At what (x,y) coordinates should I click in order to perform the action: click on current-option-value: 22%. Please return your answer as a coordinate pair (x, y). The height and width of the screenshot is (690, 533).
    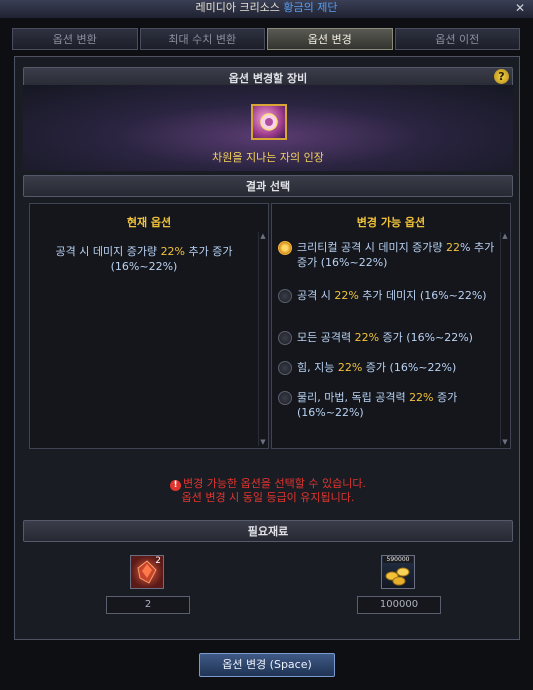
    Looking at the image, I should click on (173, 251).